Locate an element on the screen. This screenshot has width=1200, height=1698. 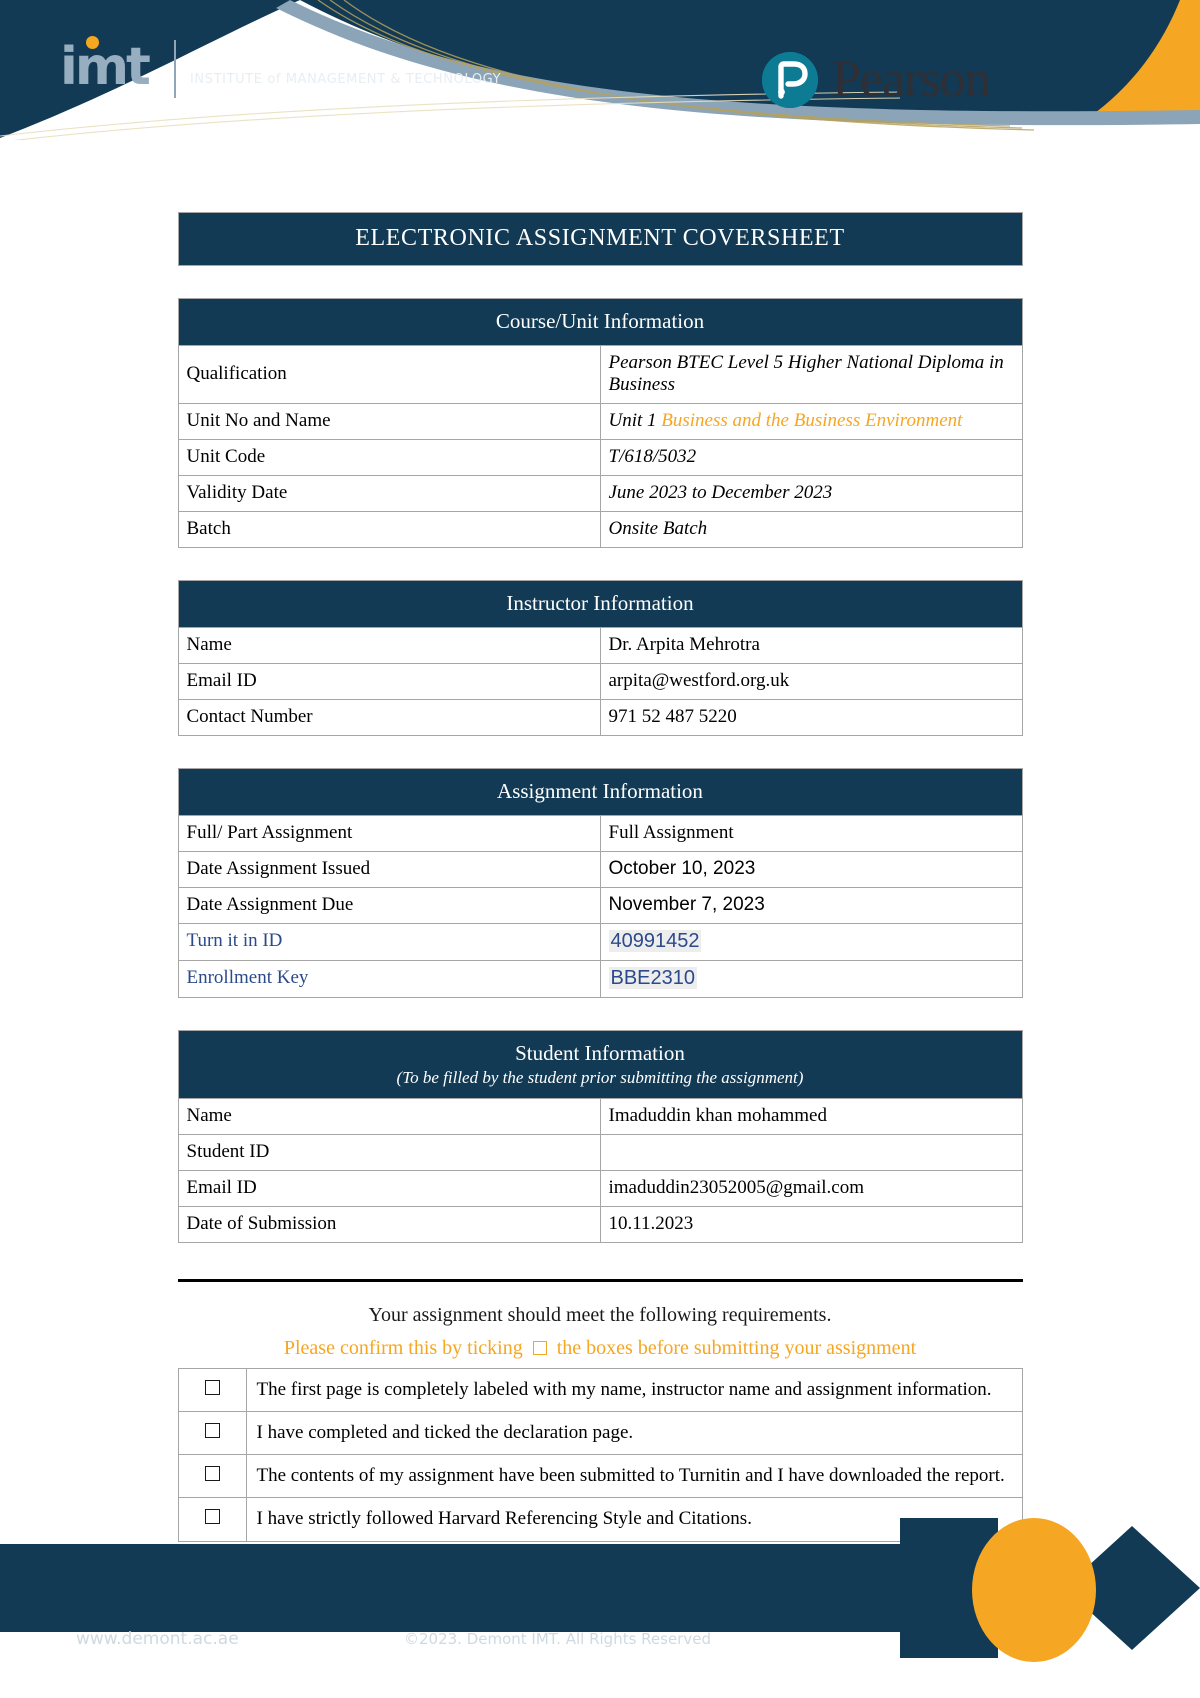
table-row: Turn it in ID 40991452 is located at coordinates (600, 941).